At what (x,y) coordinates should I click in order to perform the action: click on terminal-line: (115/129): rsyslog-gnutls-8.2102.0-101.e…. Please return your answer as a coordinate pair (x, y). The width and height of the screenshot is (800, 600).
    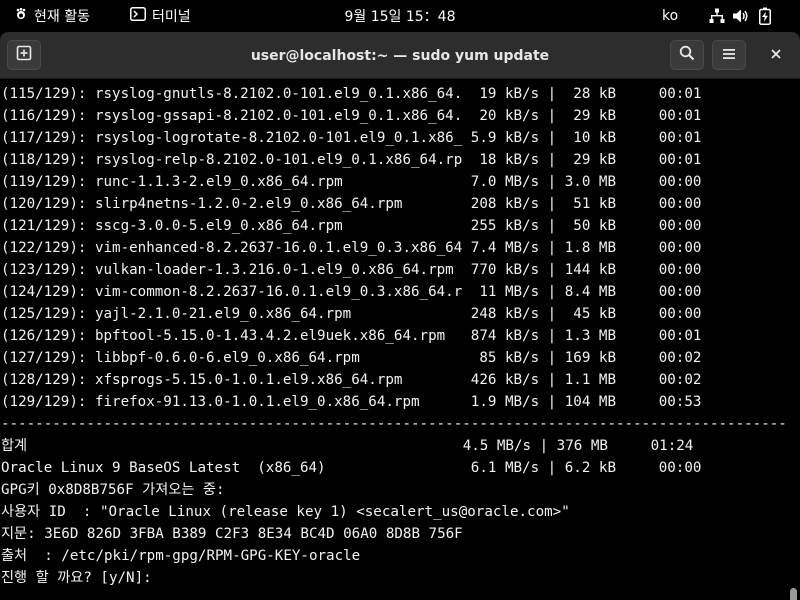
    Looking at the image, I should click on (351, 94).